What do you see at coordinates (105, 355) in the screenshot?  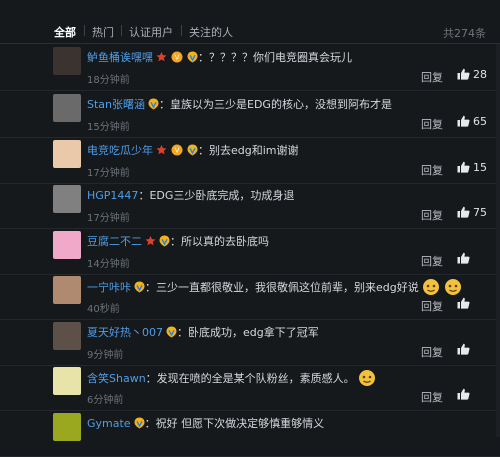 I see `comment-time: 9分钟前` at bounding box center [105, 355].